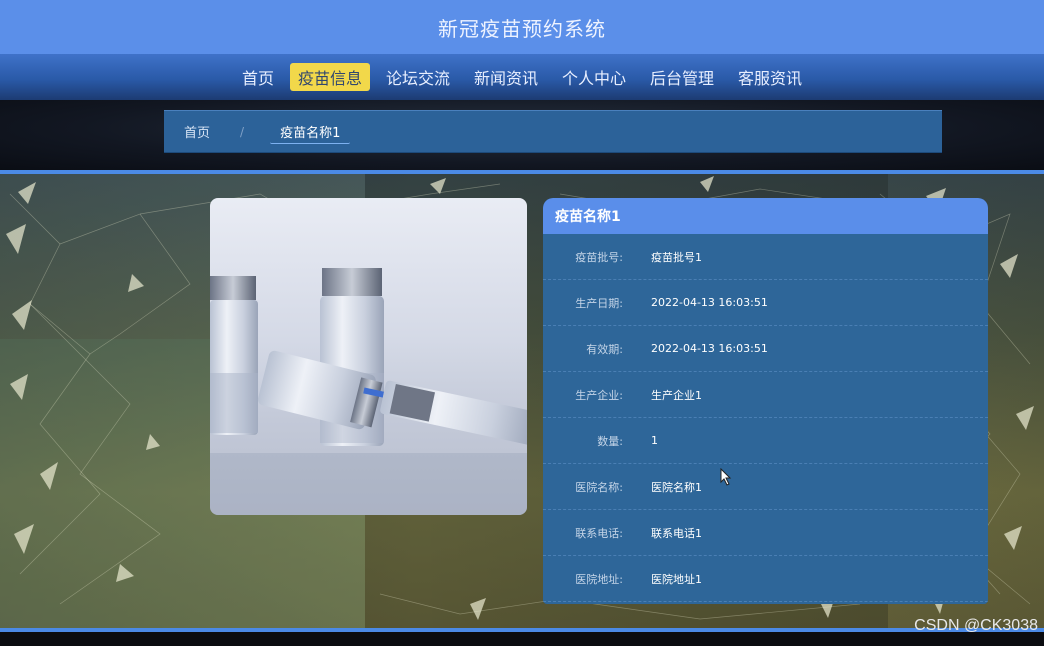 This screenshot has height=646, width=1044. What do you see at coordinates (197, 131) in the screenshot?
I see `breadcrumb-home: 首页` at bounding box center [197, 131].